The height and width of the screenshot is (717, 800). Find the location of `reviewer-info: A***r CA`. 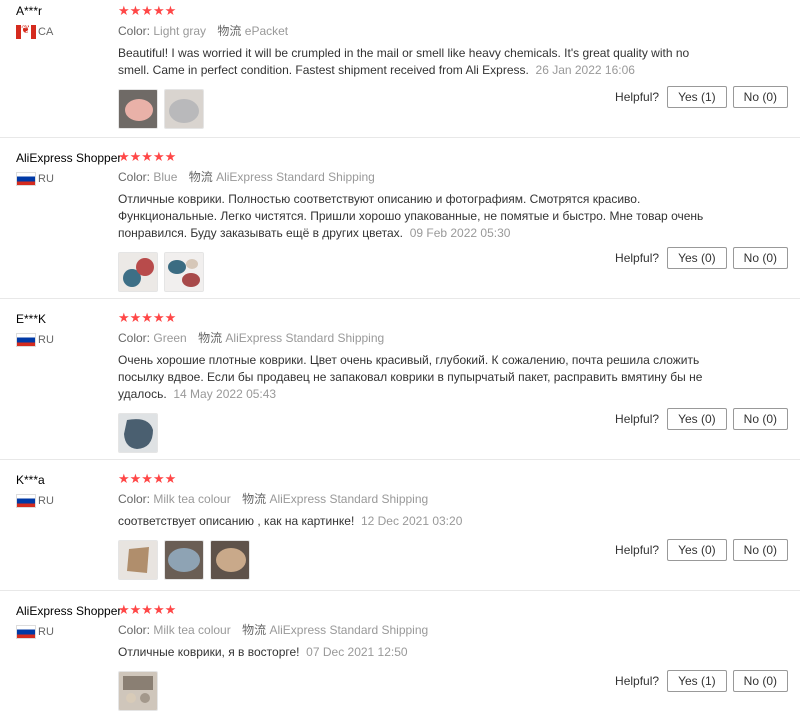

reviewer-info: A***r CA is located at coordinates (66, 21).